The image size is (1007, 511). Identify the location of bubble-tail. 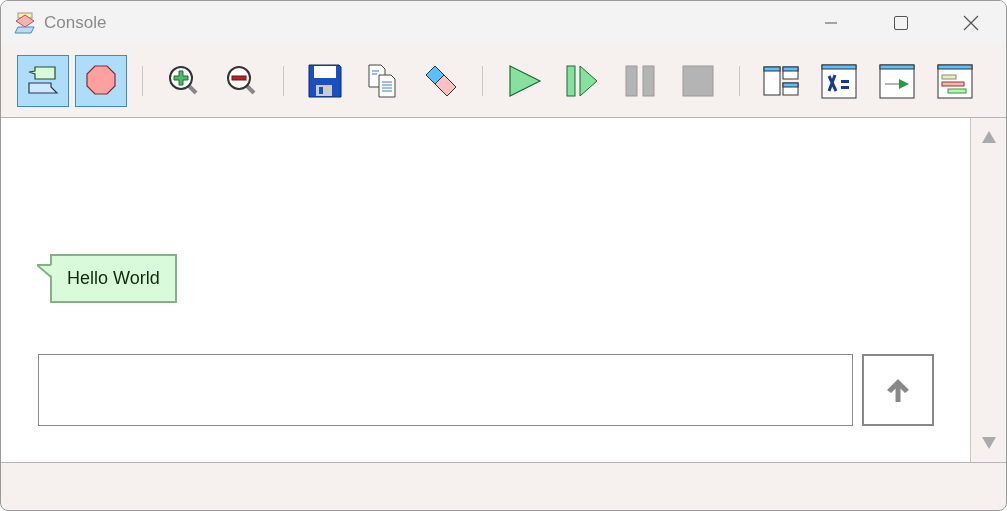
(45, 271).